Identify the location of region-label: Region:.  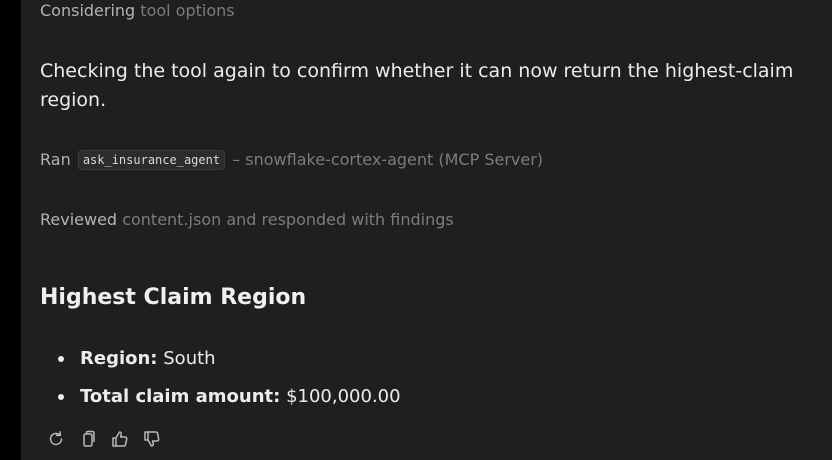
(119, 358).